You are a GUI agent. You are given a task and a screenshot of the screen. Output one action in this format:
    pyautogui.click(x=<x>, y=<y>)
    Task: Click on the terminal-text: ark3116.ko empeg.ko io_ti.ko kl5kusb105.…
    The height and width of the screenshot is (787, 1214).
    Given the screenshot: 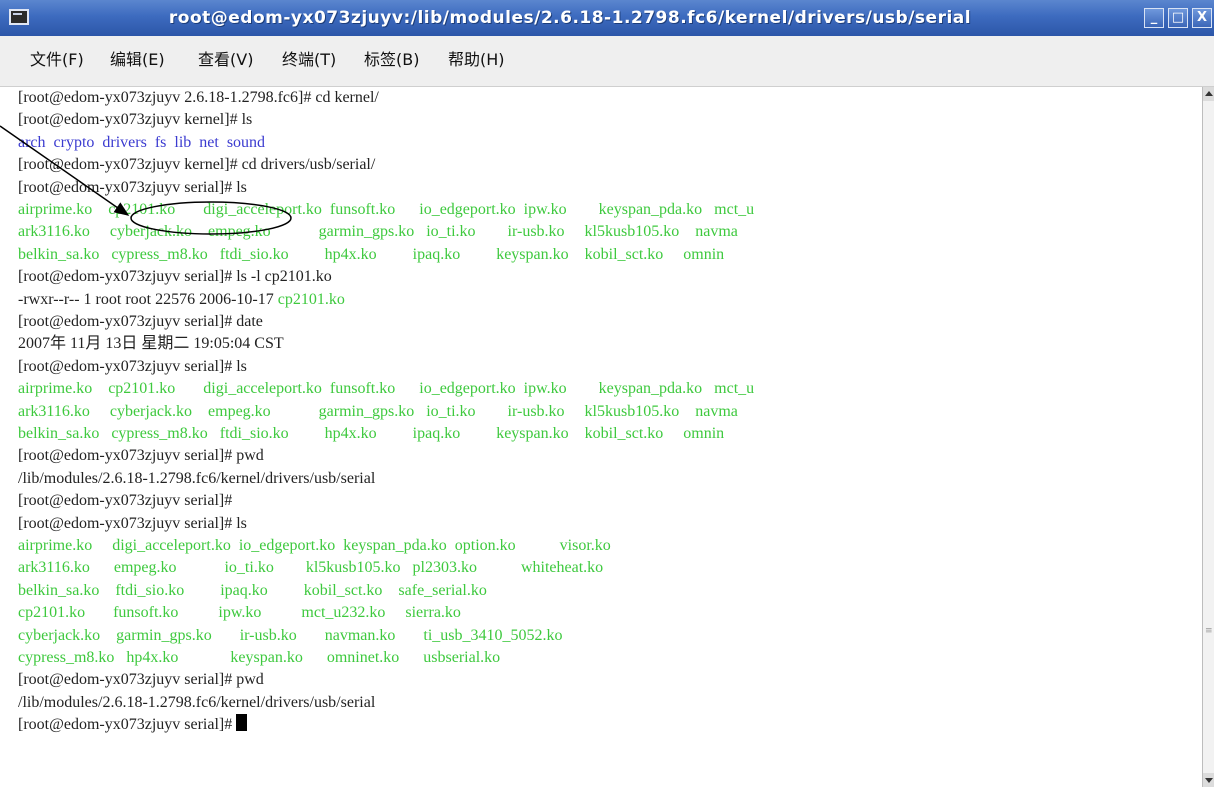 What is the action you would take?
    pyautogui.click(x=311, y=568)
    